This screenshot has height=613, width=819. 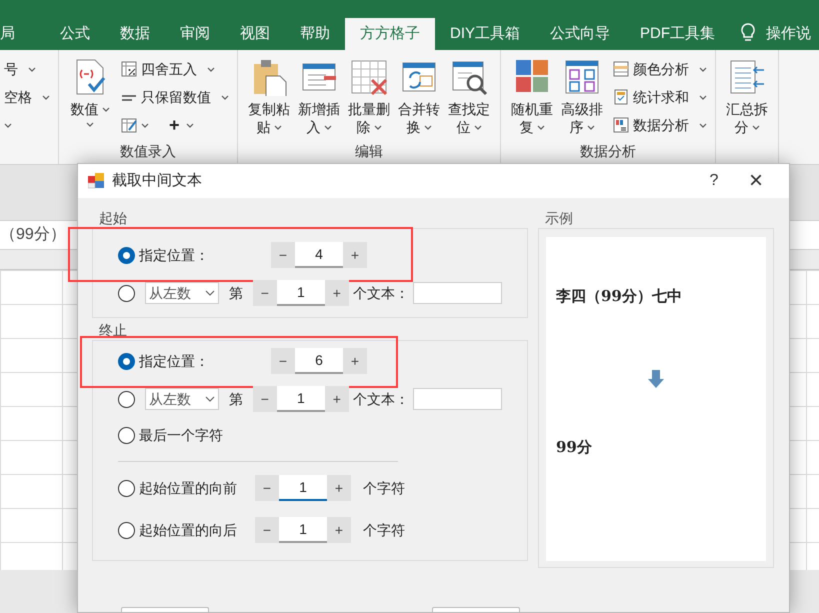 What do you see at coordinates (129, 125) in the screenshot?
I see `table-pencil-icon` at bounding box center [129, 125].